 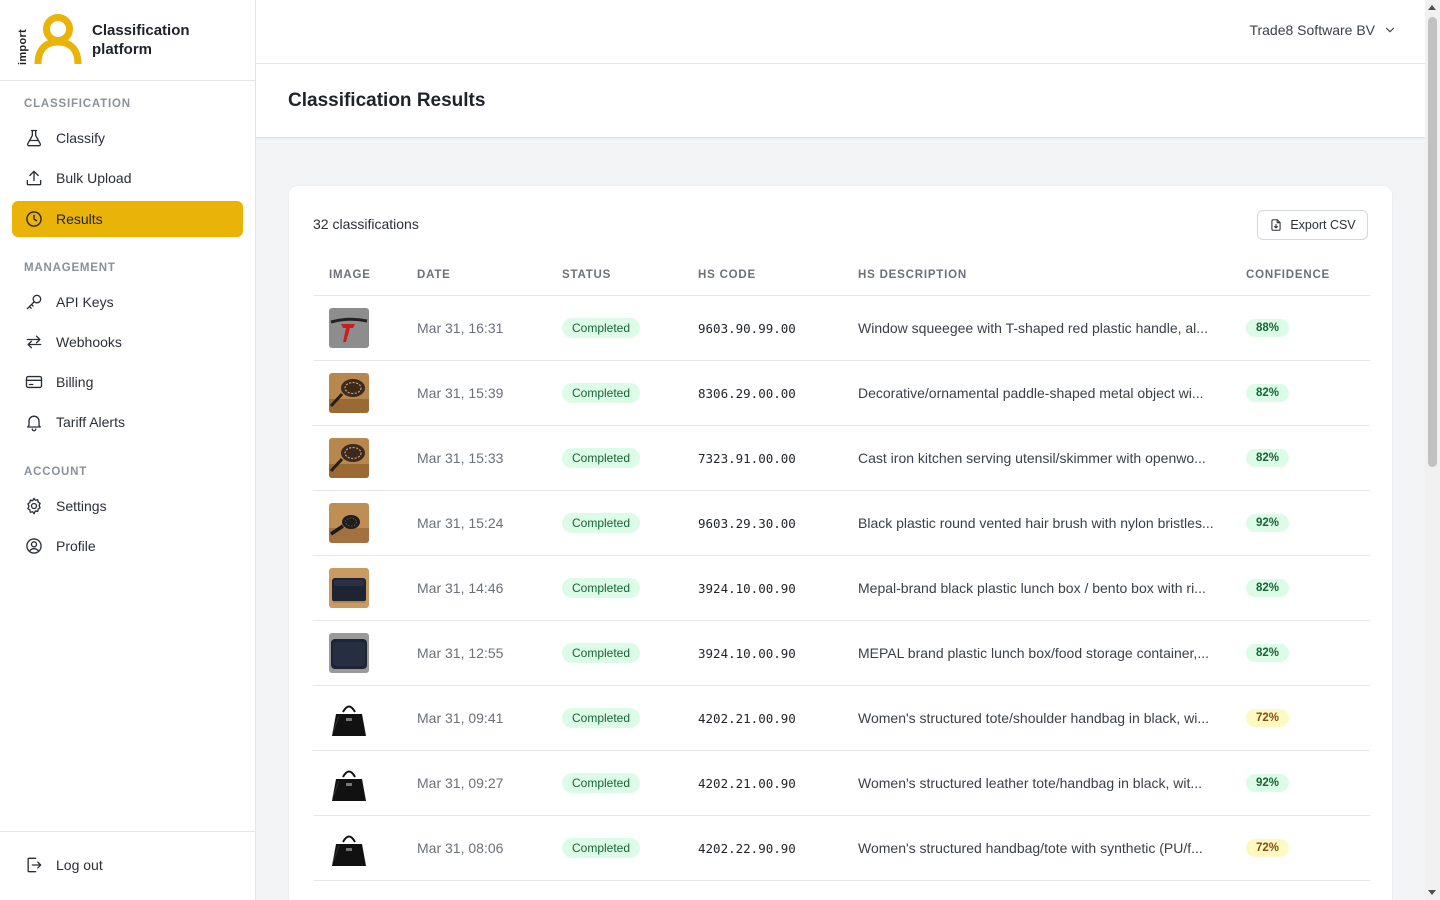 I want to click on brand-name: Classification platform, so click(x=141, y=40).